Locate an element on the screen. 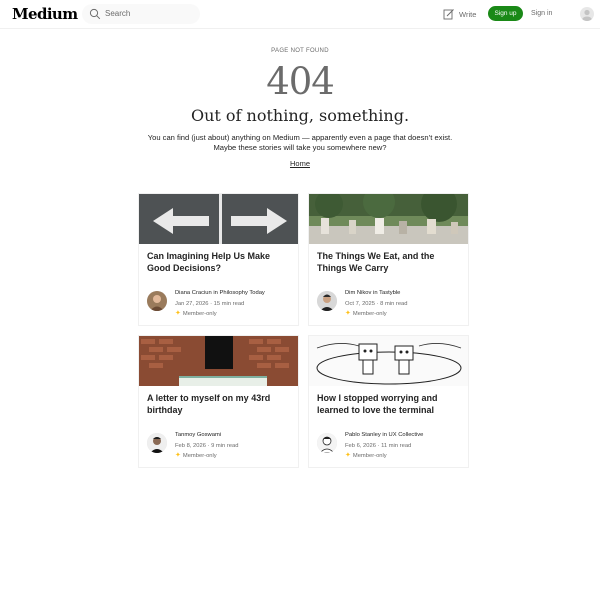 This screenshot has width=600, height=600. story-date: Oct 7, 2025 · 8 min read is located at coordinates (376, 303).